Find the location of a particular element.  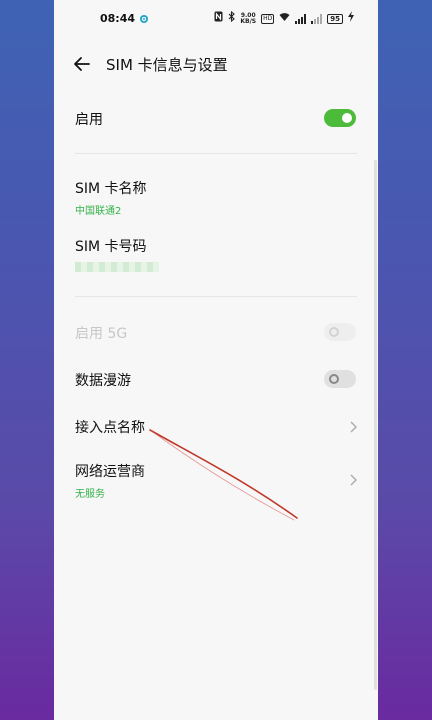

network-speed: 9.00 KB/S is located at coordinates (248, 18).